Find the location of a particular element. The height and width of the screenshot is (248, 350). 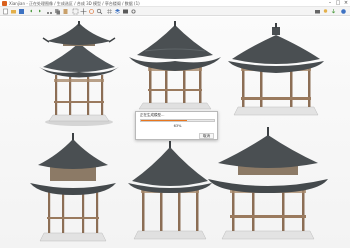

progress-dialog: 正在生成模型… 63% 取消 is located at coordinates (176, 125).